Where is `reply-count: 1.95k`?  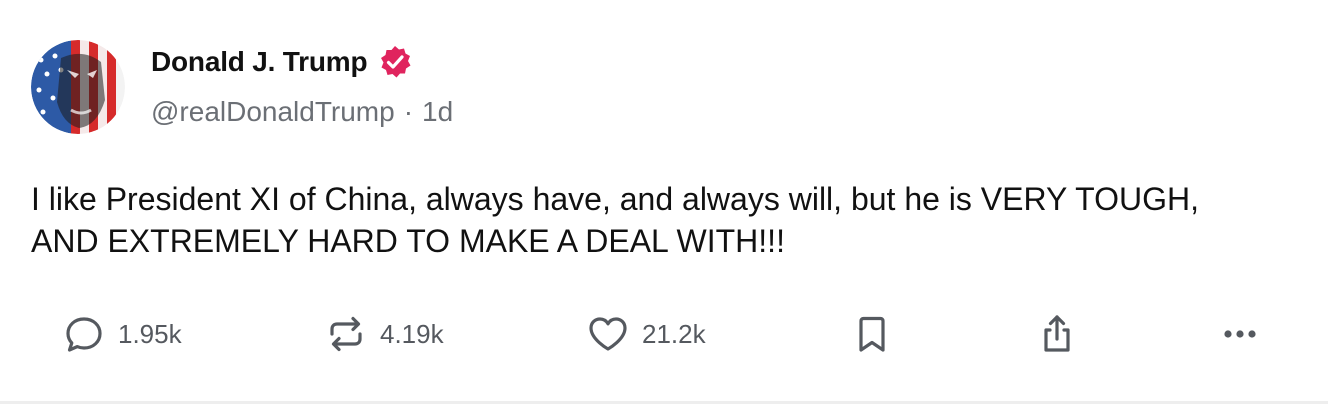
reply-count: 1.95k is located at coordinates (150, 333).